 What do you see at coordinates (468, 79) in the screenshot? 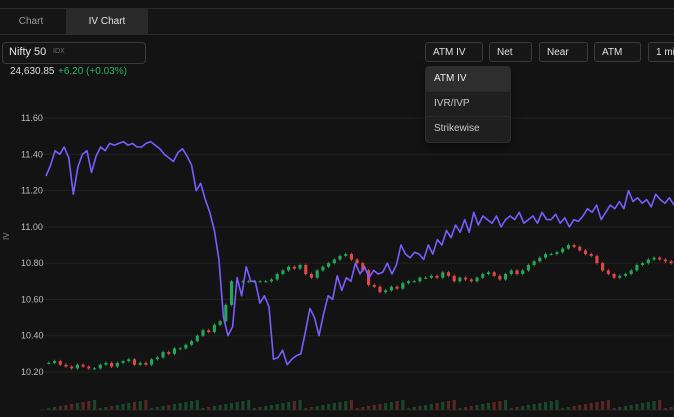
I see `dropdown-item-atm-iv: ATM IV` at bounding box center [468, 79].